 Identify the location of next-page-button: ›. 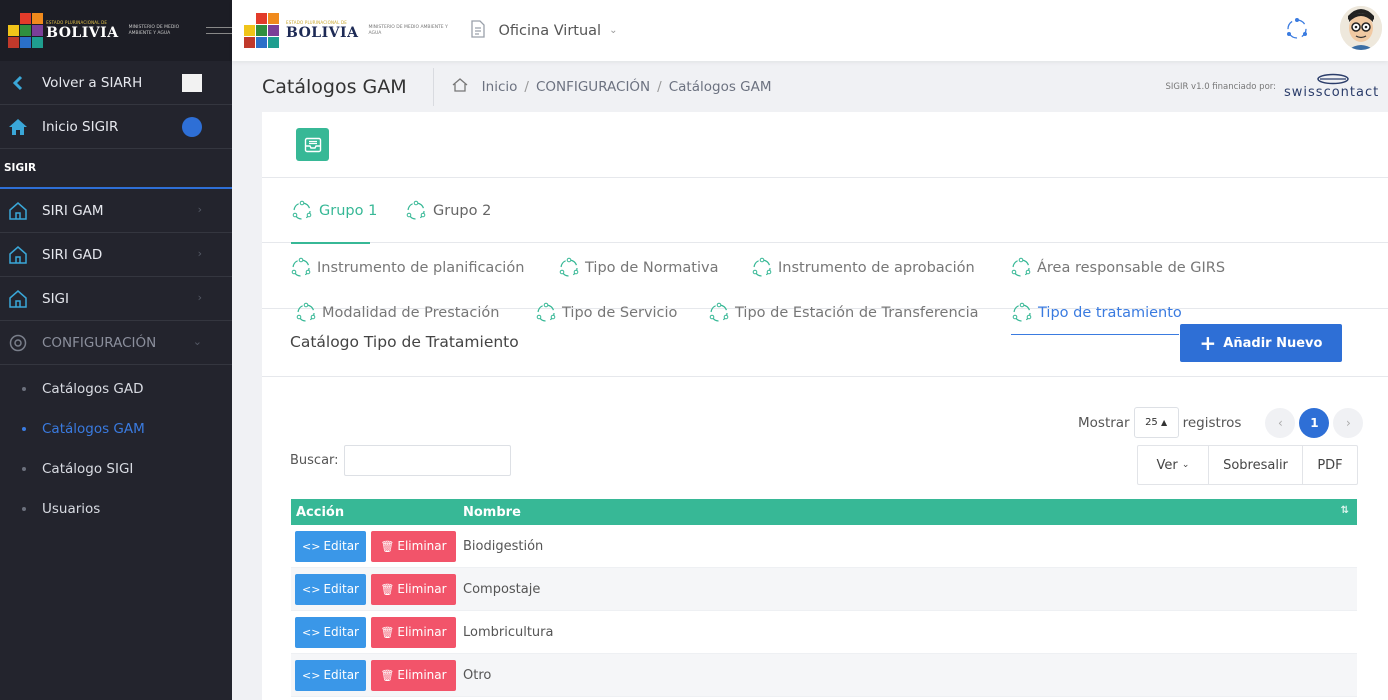
(1348, 422).